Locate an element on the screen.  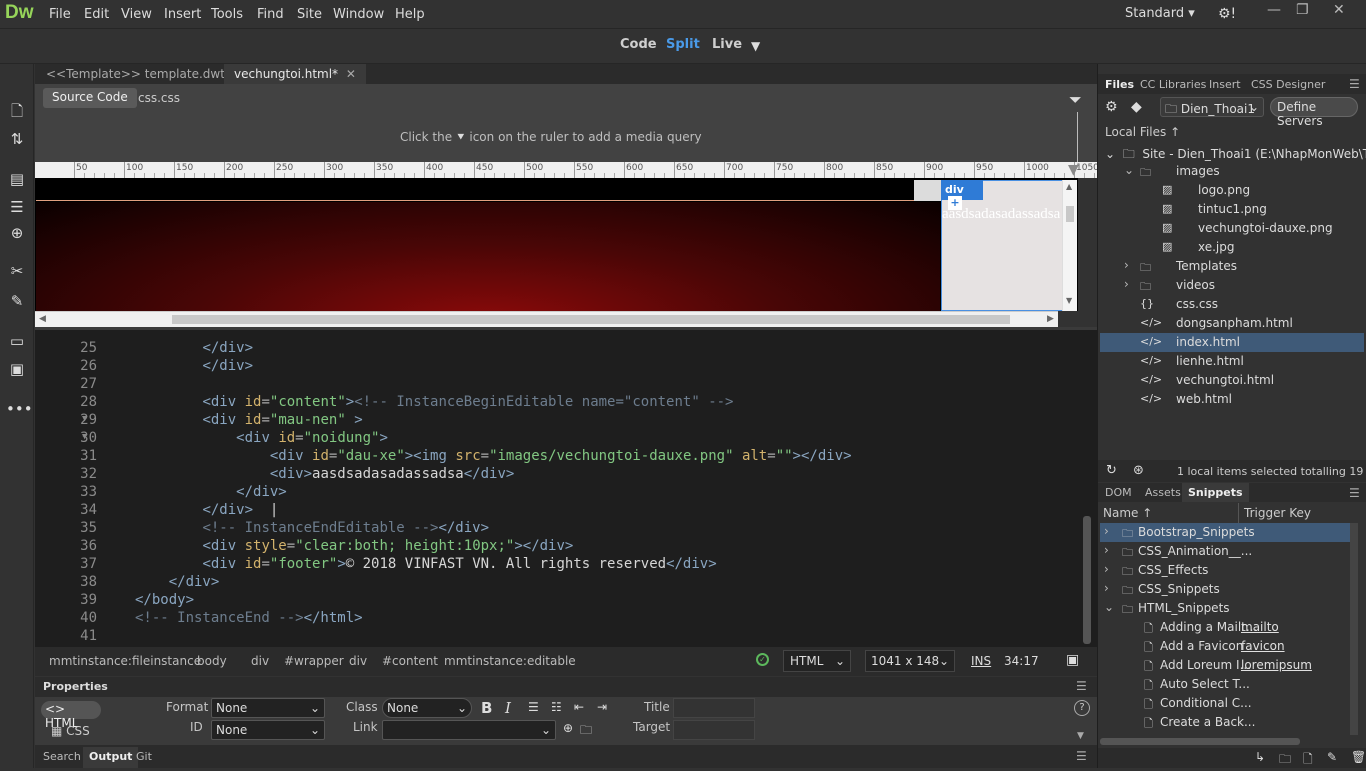
trigger-key: mailto is located at coordinates (1260, 627).